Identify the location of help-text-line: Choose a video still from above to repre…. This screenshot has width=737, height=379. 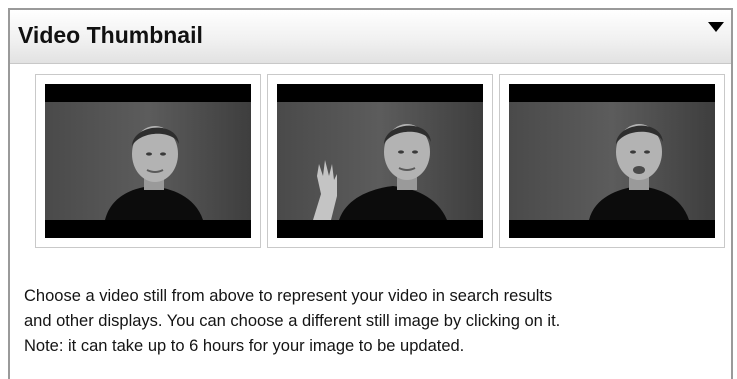
(288, 296).